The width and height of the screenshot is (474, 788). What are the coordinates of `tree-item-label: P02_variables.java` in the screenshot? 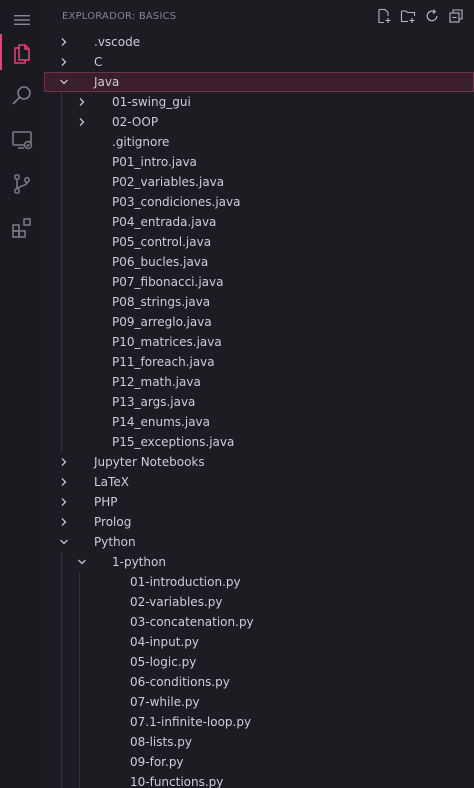 It's located at (168, 182).